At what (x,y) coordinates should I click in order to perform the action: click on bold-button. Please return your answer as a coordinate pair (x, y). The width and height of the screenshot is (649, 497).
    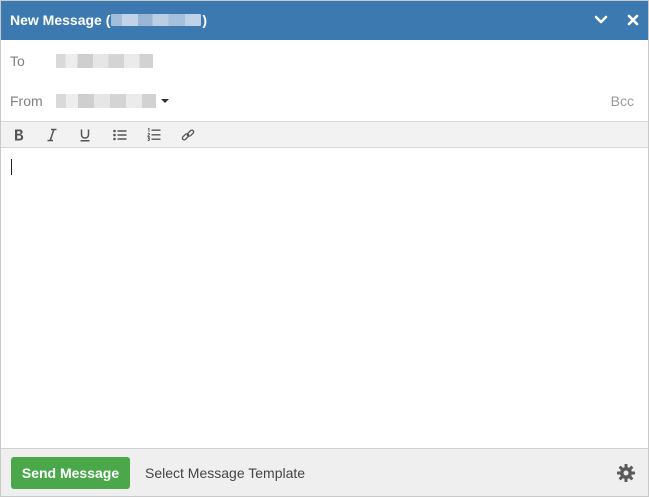
    Looking at the image, I should click on (19, 134).